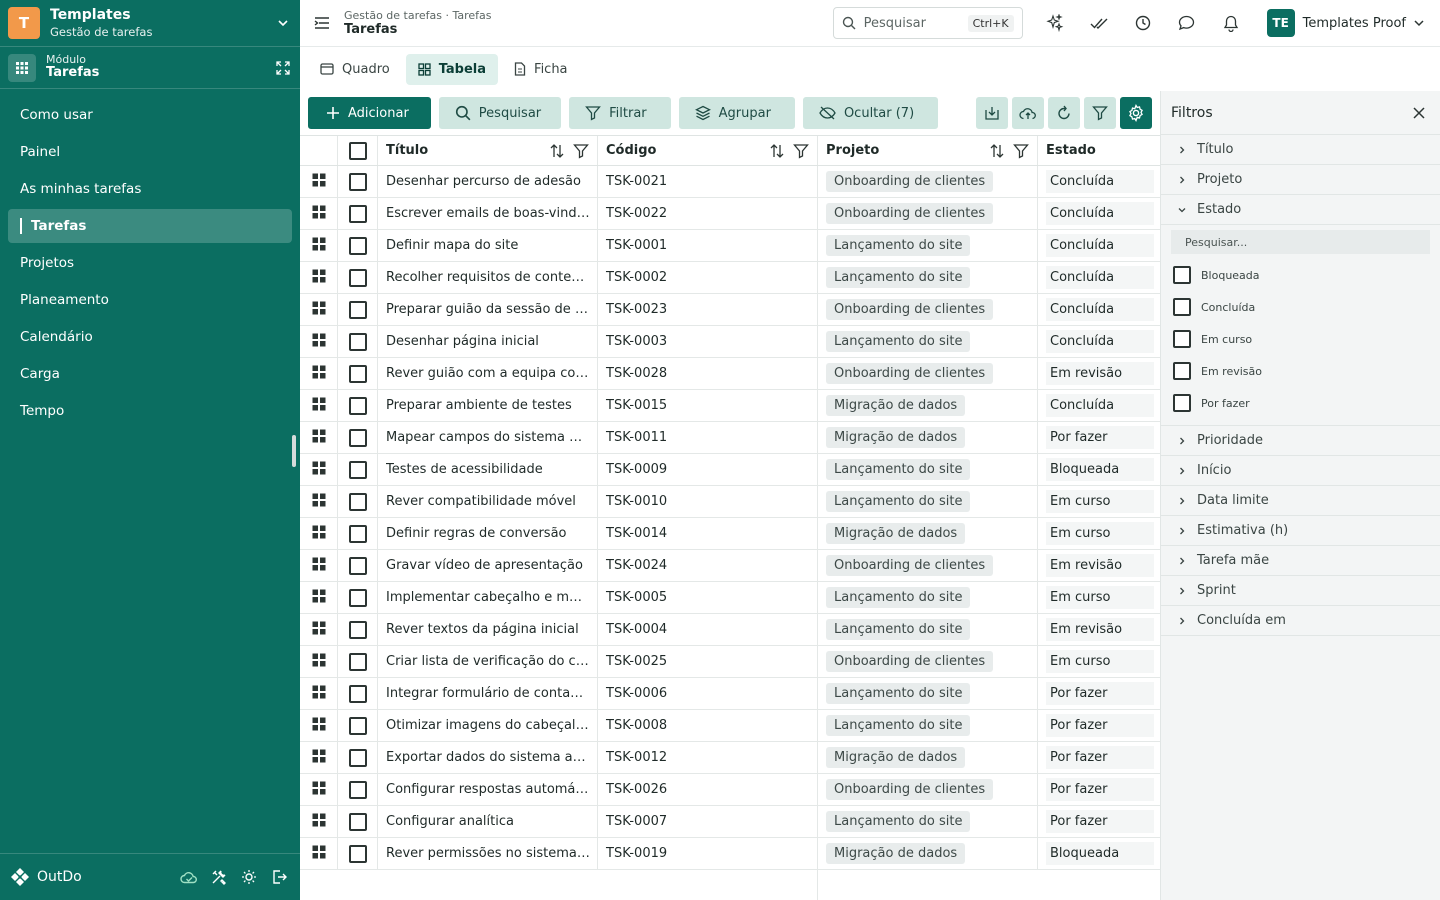 The image size is (1440, 900). What do you see at coordinates (488, 533) in the screenshot?
I see `cell-title: Definir regras de conversão` at bounding box center [488, 533].